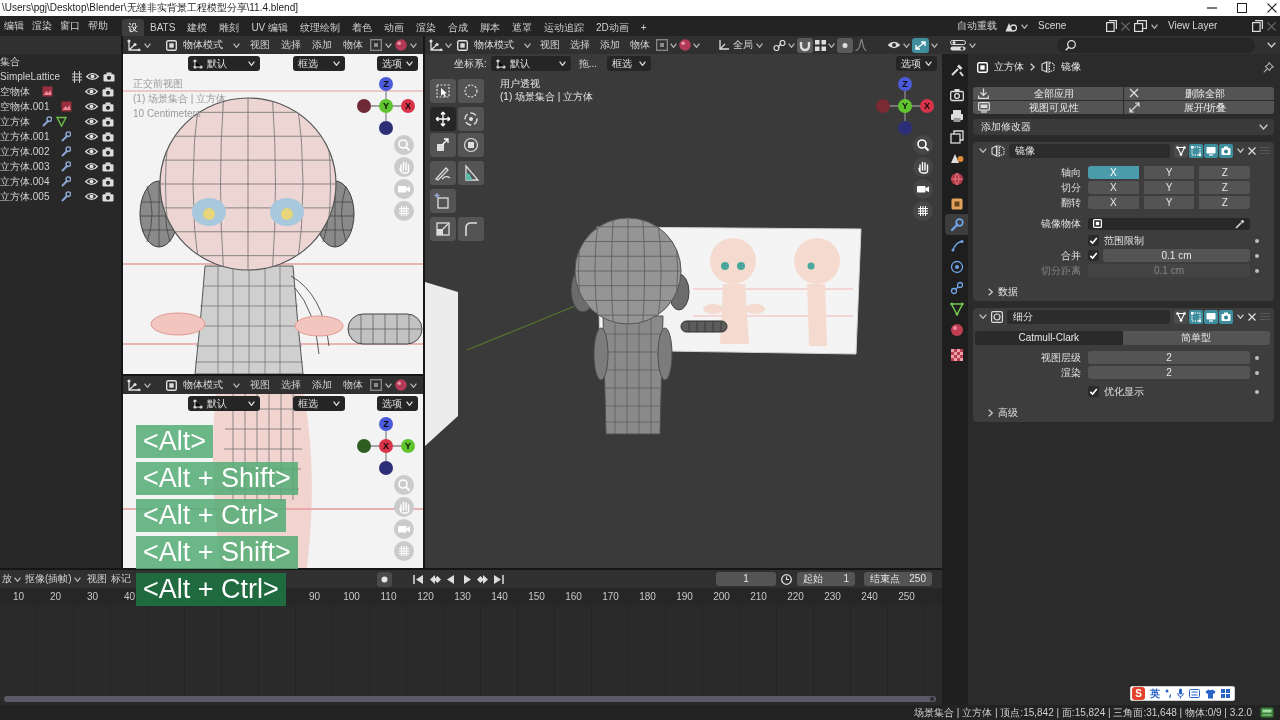 The height and width of the screenshot is (720, 1280). What do you see at coordinates (1169, 223) in the screenshot?
I see `mirror-object-field` at bounding box center [1169, 223].